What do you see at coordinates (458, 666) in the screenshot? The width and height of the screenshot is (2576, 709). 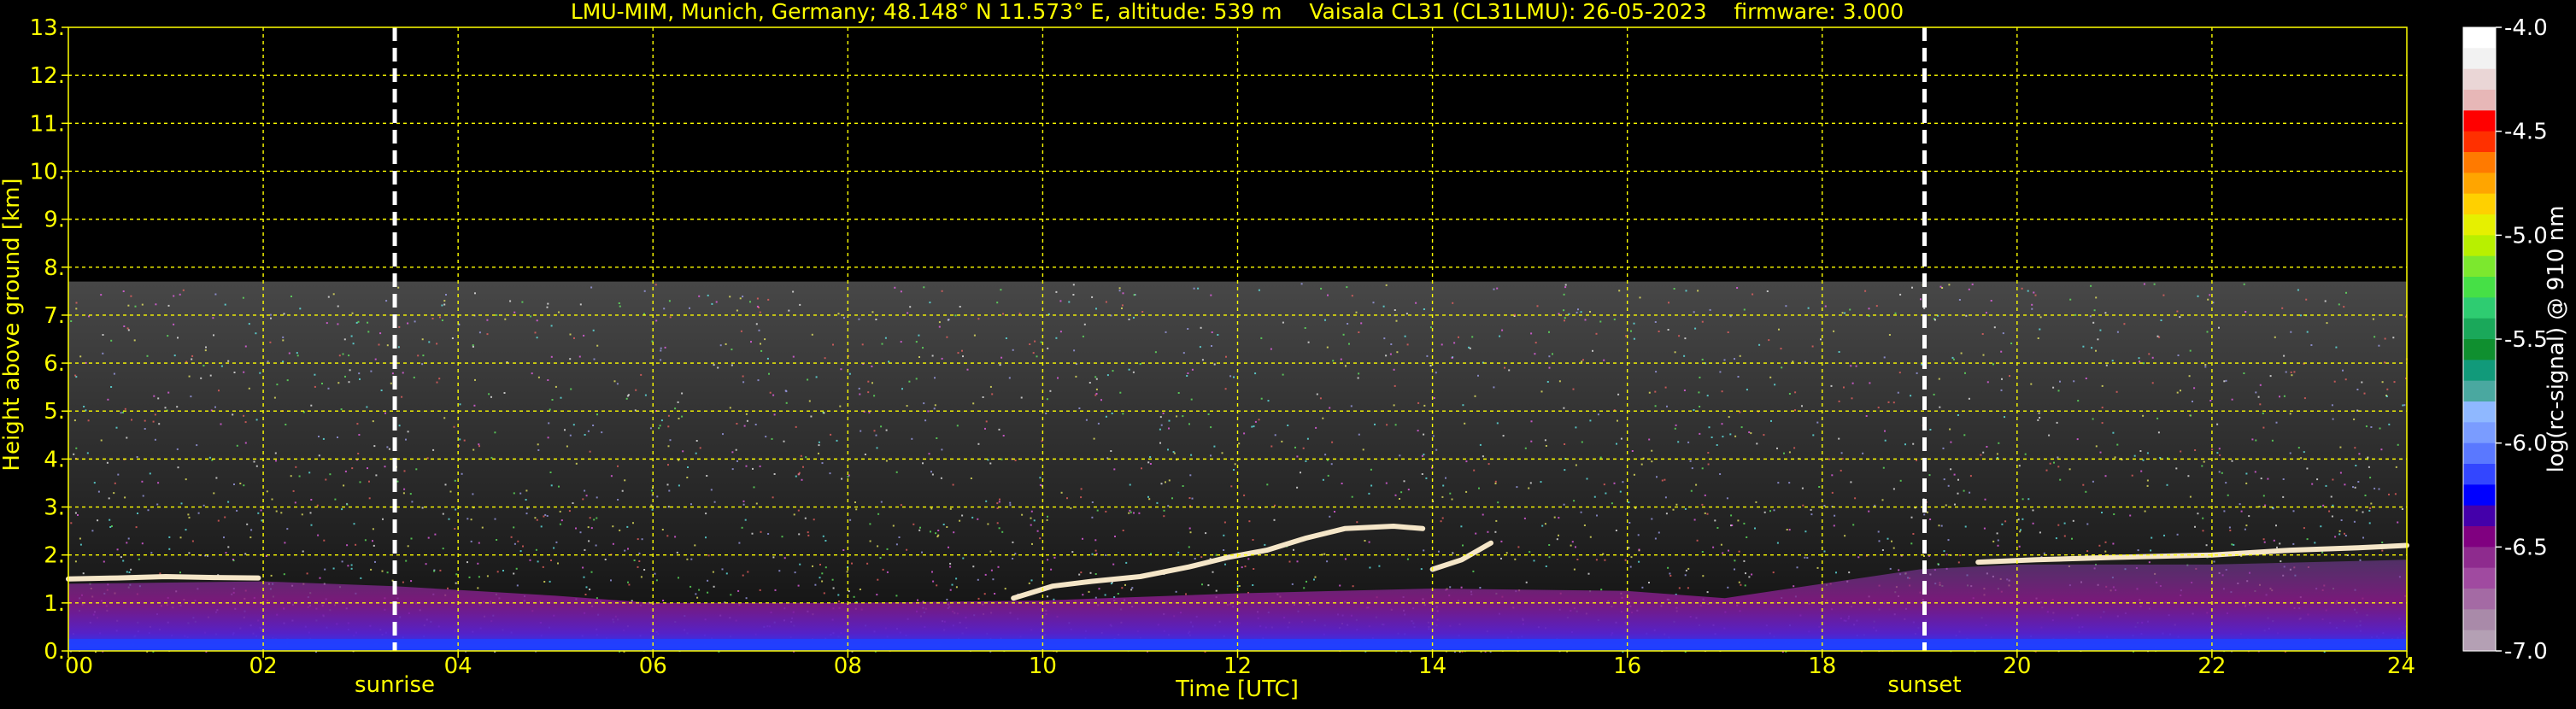 I see `x-tick-label: 04` at bounding box center [458, 666].